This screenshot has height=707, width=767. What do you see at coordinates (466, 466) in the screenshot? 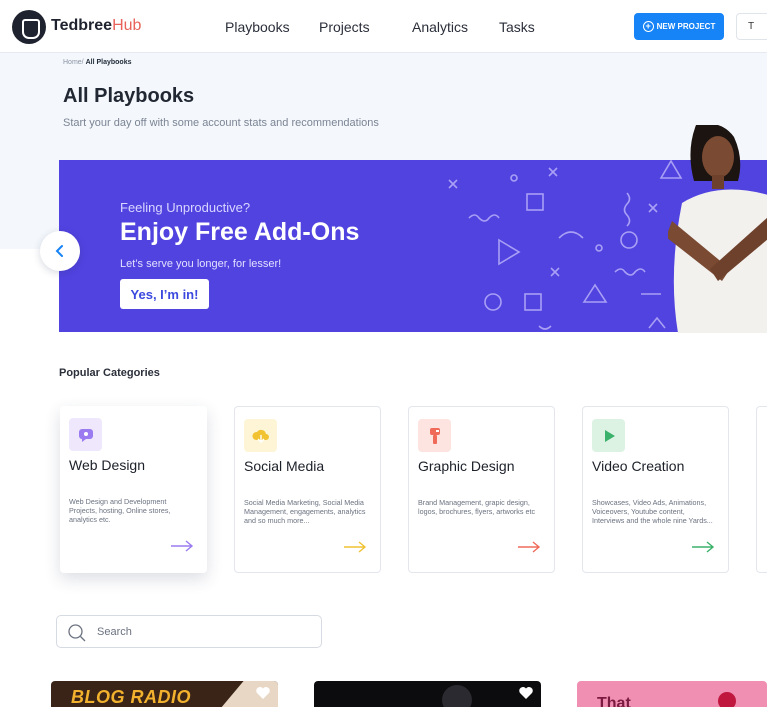
I see `category-title: Graphic Design` at bounding box center [466, 466].